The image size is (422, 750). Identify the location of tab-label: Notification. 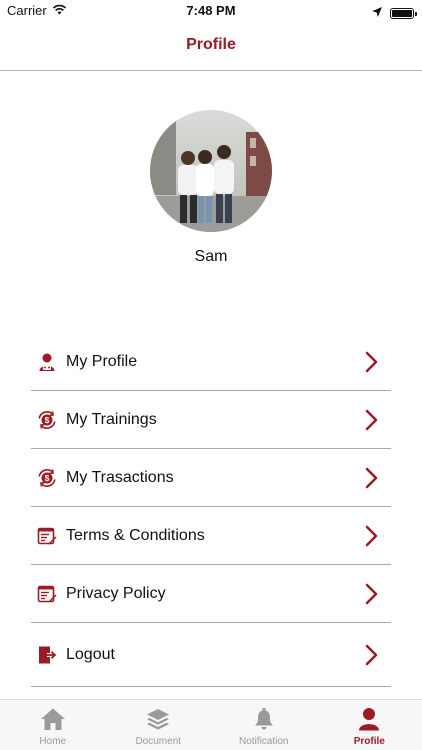
(264, 741).